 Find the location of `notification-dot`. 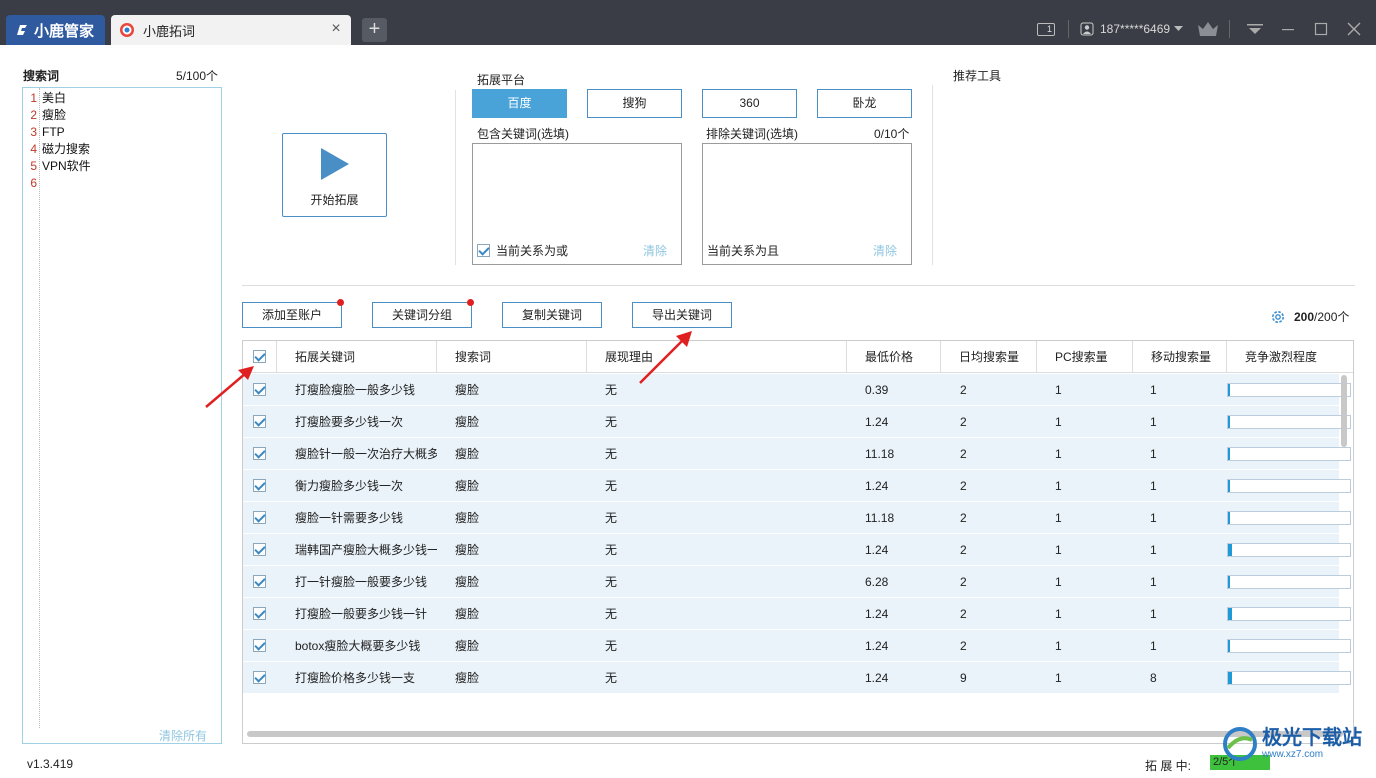

notification-dot is located at coordinates (340, 302).